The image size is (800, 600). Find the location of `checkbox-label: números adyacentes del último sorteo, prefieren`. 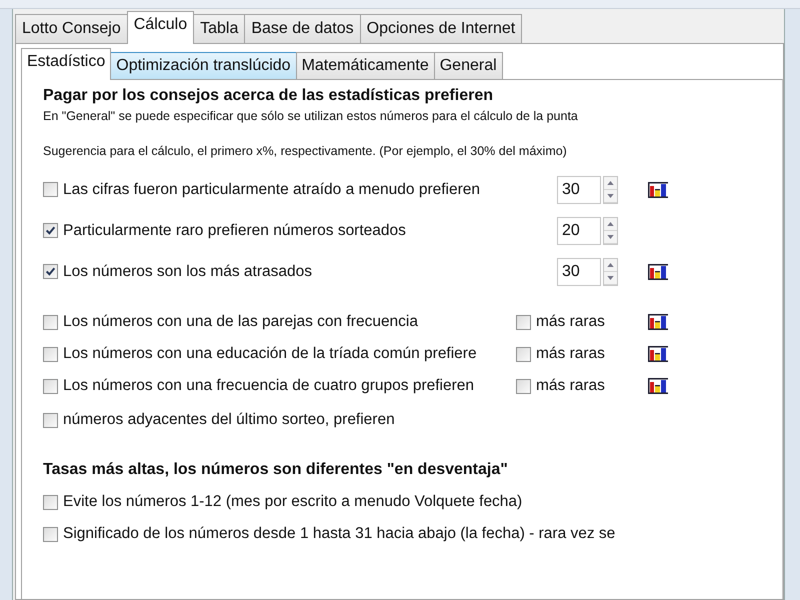

checkbox-label: números adyacentes del último sorteo, prefieren is located at coordinates (229, 420).